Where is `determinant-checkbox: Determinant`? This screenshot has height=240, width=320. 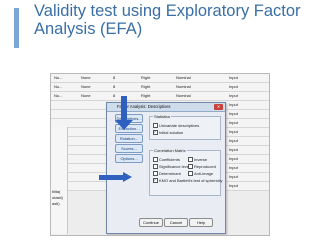 determinant-checkbox: Determinant is located at coordinates (167, 173).